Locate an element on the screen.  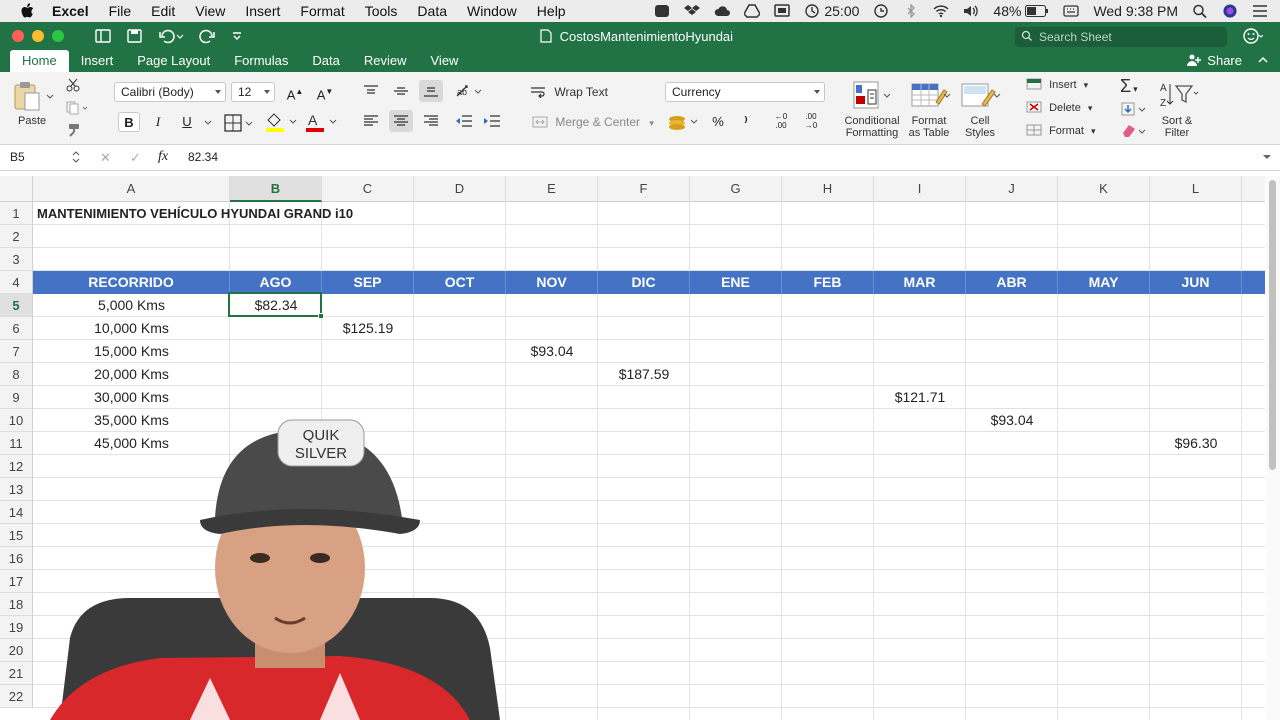
sort-filter-button: Sort & Filter is located at coordinates (1177, 127).